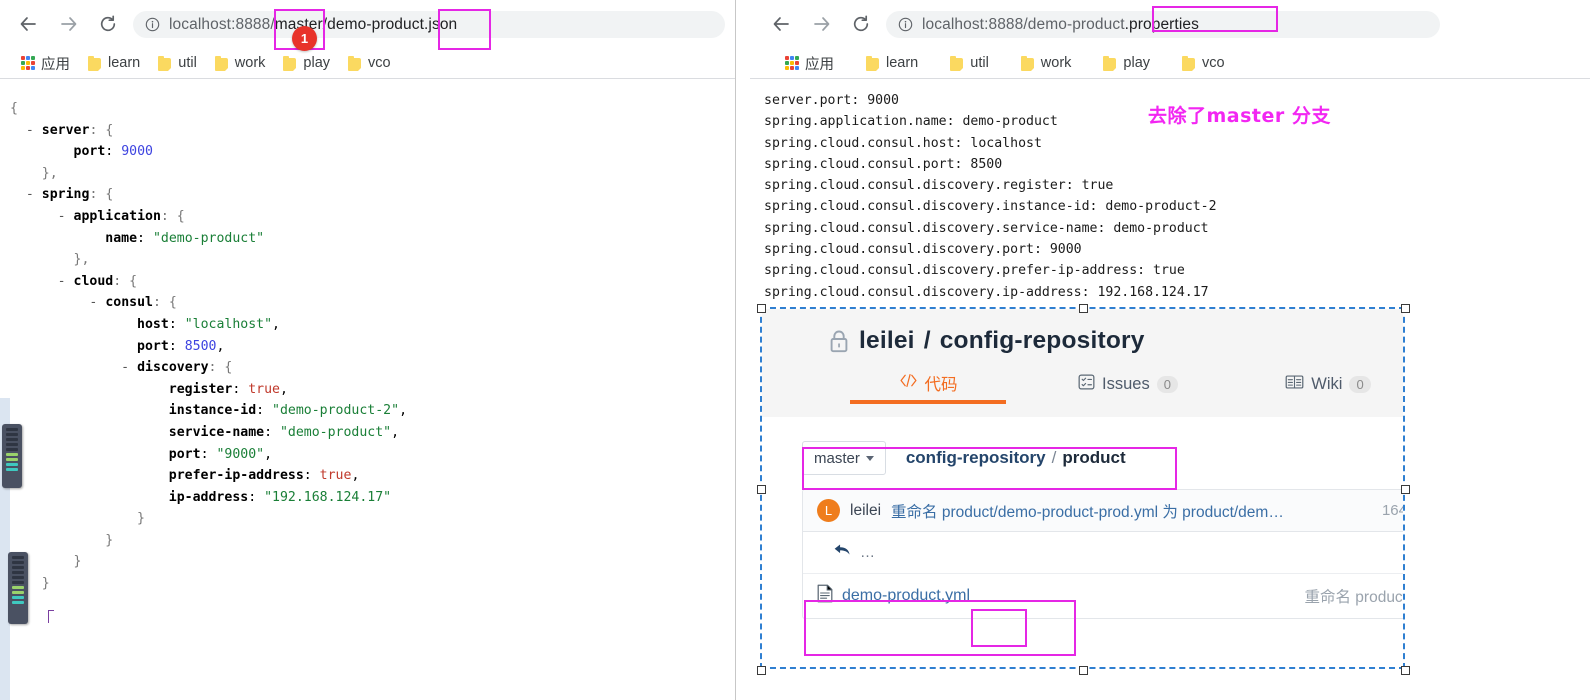  I want to click on selection-handle-top-center, so click(1083, 308).